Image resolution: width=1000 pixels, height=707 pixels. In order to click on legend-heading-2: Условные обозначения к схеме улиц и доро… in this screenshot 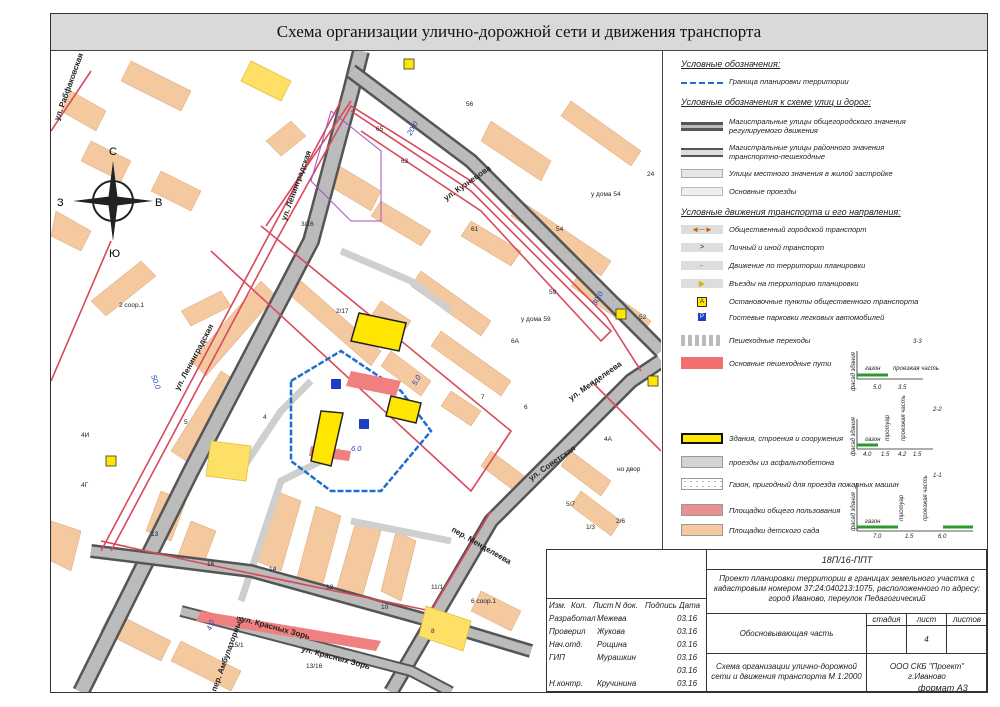, I will do `click(776, 102)`.